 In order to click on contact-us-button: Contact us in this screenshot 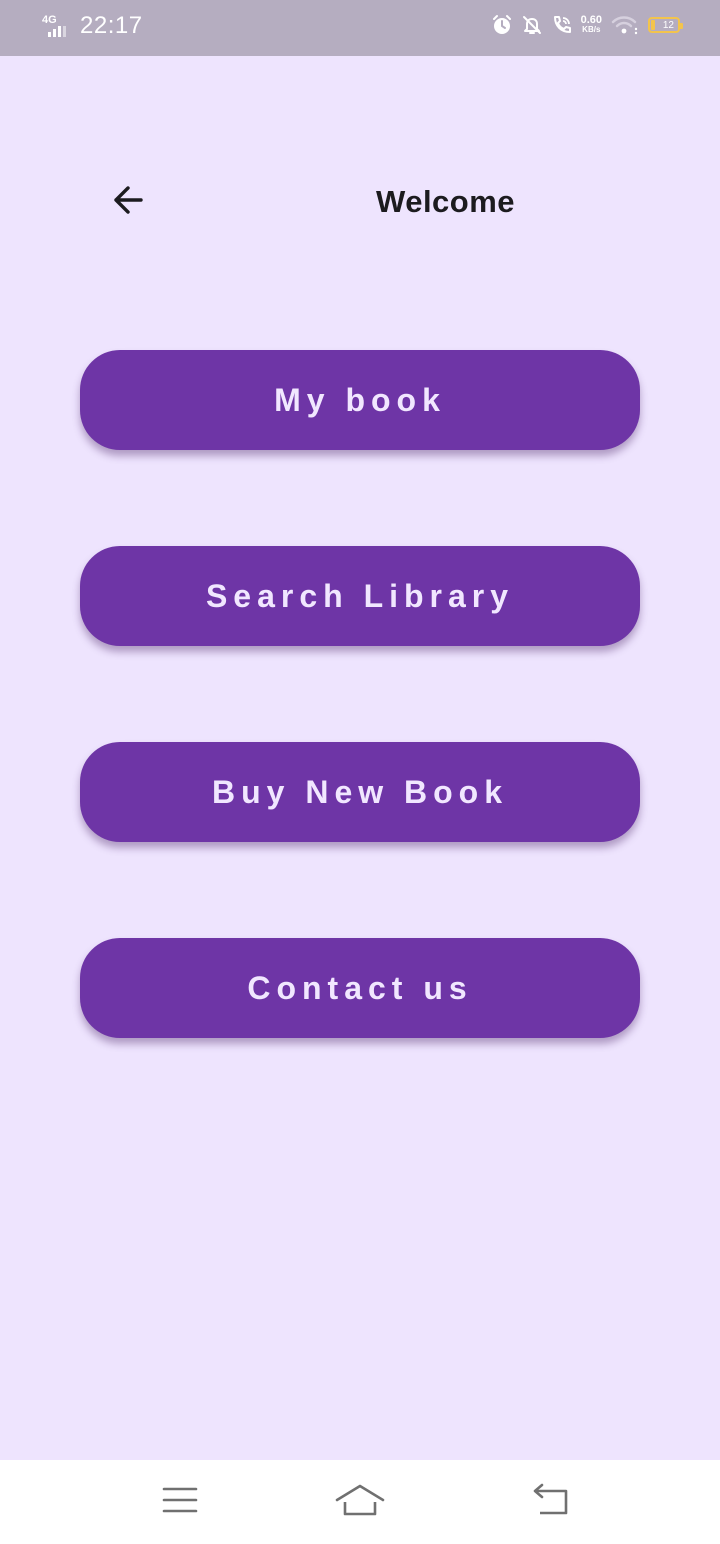, I will do `click(360, 988)`.